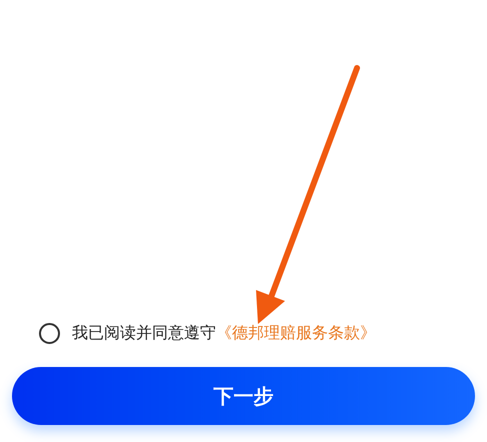 The width and height of the screenshot is (487, 442). Describe the element at coordinates (243, 396) in the screenshot. I see `next-step-button: 下一步` at that location.